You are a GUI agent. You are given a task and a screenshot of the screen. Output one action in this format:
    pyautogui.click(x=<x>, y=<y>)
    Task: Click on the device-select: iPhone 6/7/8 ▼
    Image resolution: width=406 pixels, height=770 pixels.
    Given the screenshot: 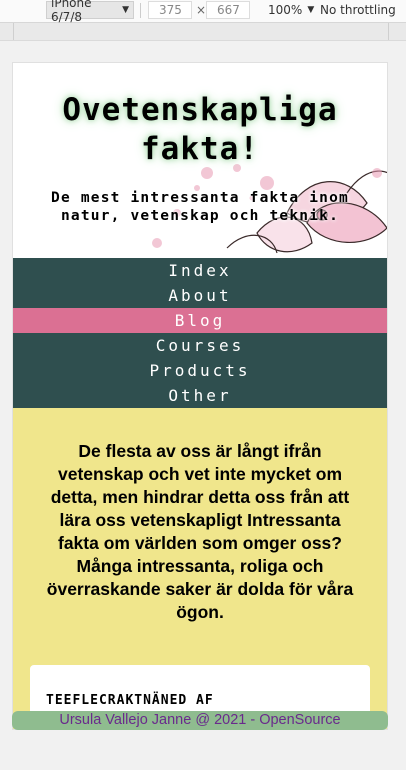 What is the action you would take?
    pyautogui.click(x=90, y=12)
    